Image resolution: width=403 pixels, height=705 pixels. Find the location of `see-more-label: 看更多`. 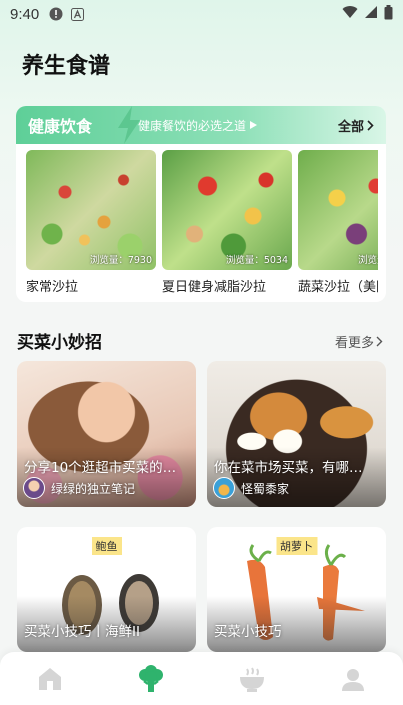

see-more-label: 看更多 is located at coordinates (354, 343).